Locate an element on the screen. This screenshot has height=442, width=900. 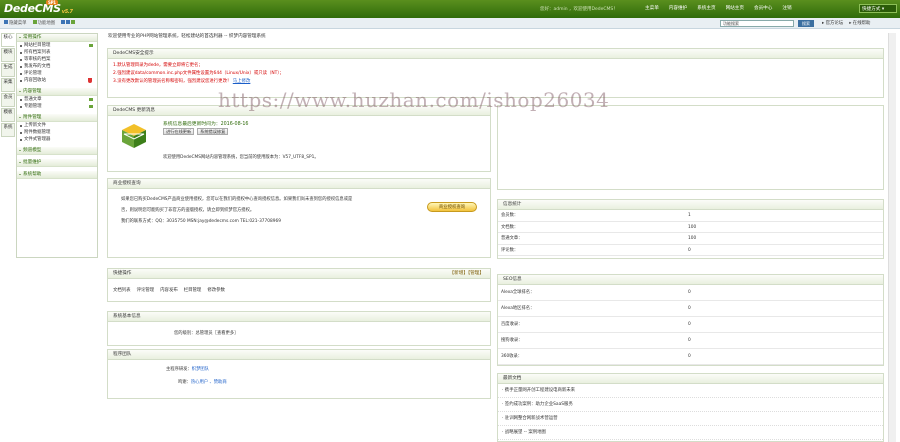
map-icon is located at coordinates (34, 22).